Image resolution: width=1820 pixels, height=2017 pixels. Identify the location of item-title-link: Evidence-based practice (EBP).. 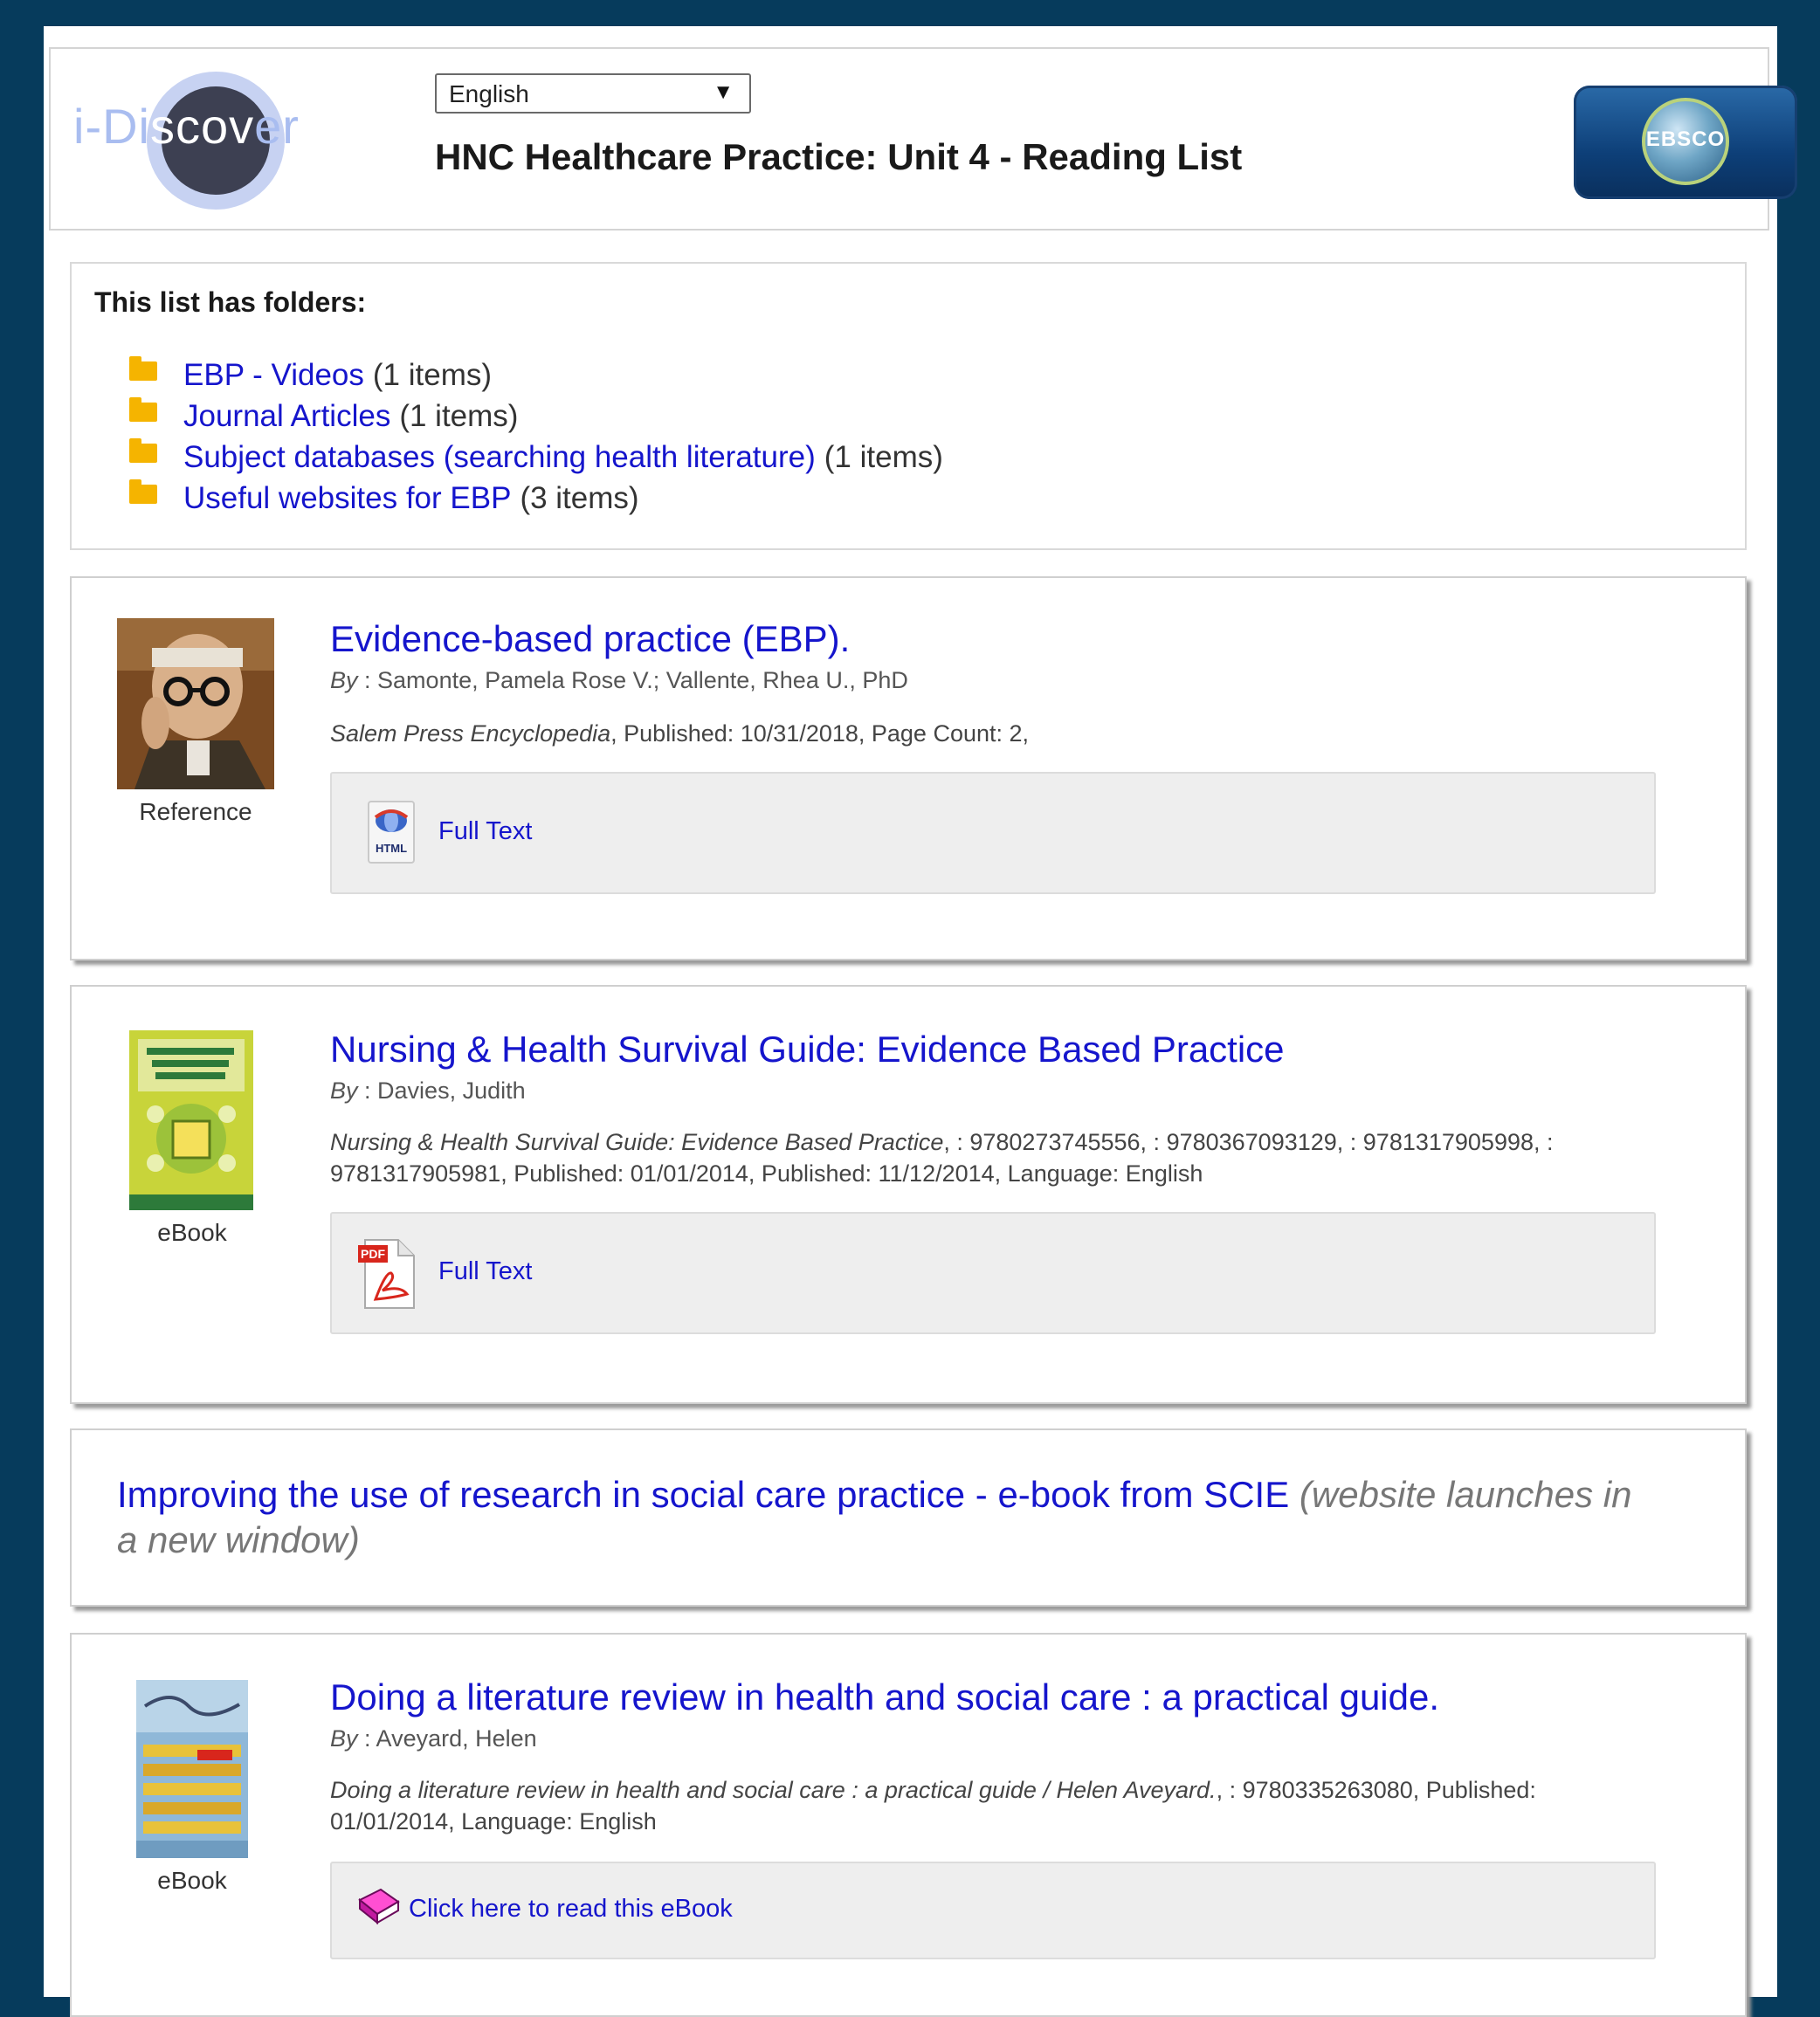
(590, 639).